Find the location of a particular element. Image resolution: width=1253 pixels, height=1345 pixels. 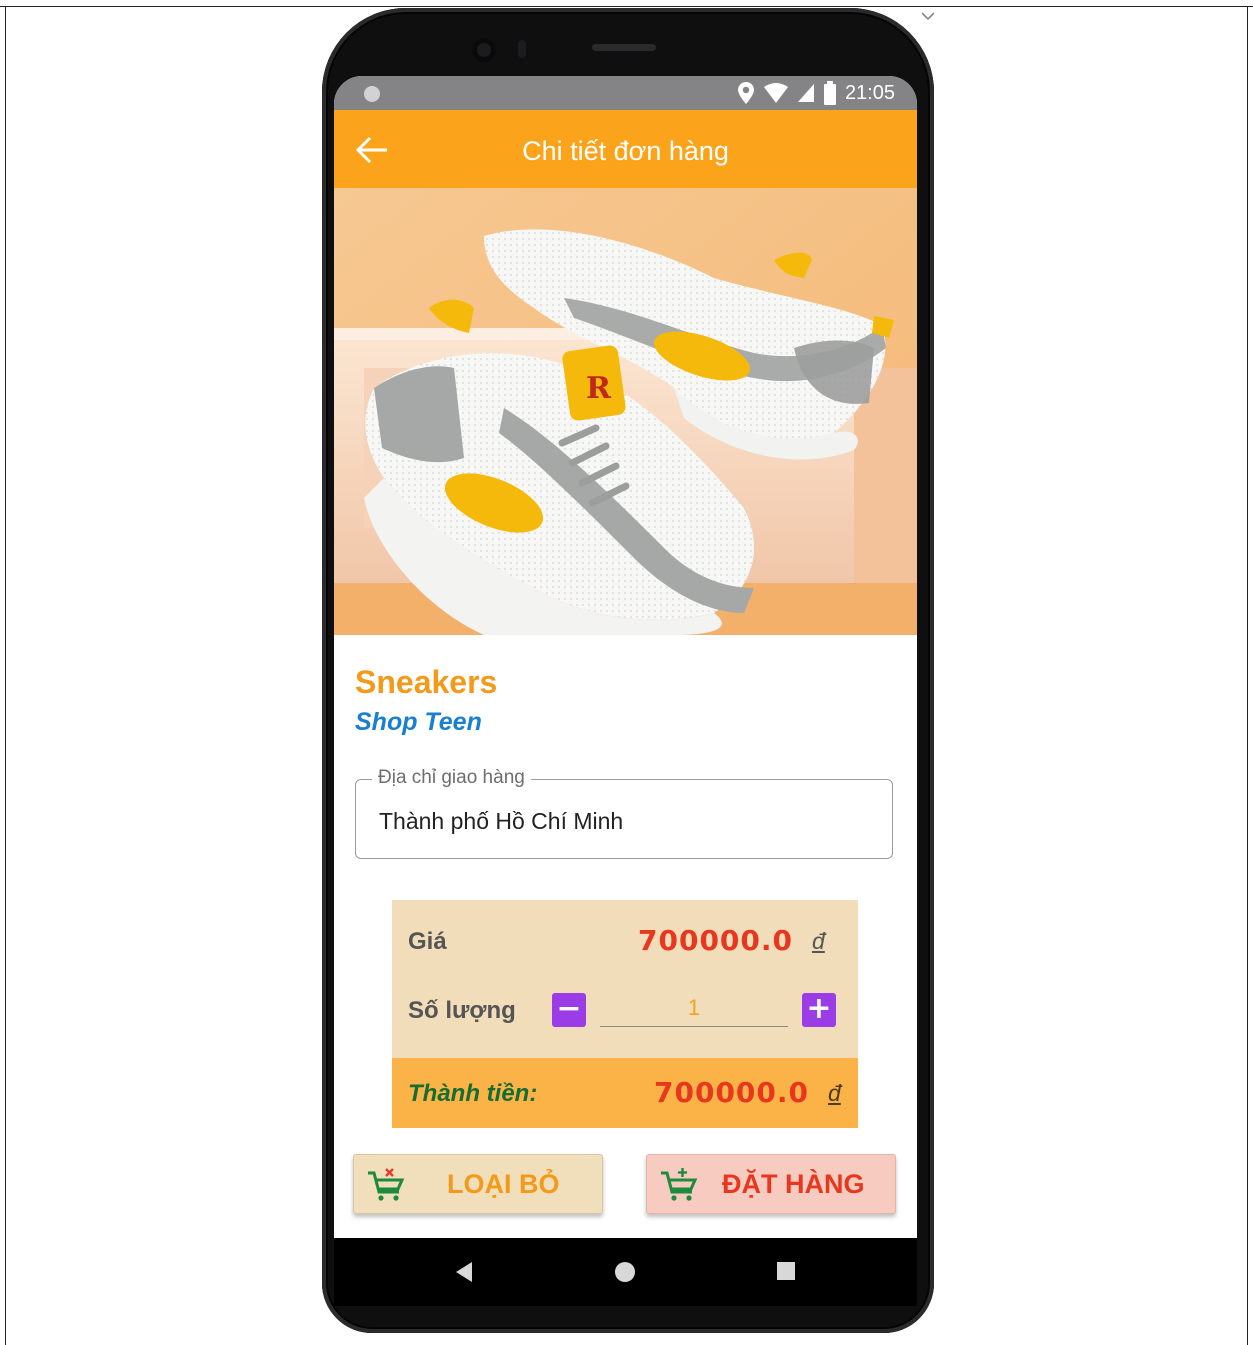

remove-button-label: LOẠI BỎ is located at coordinates (503, 1184).